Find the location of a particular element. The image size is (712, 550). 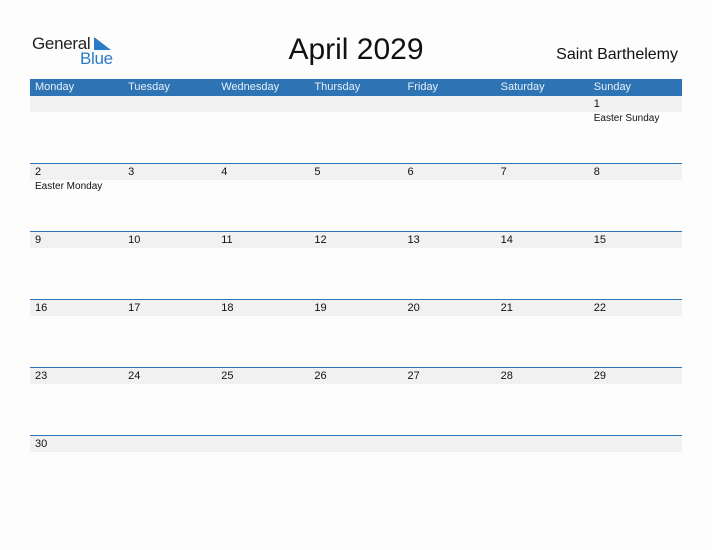

day-number: 8 is located at coordinates (596, 172).